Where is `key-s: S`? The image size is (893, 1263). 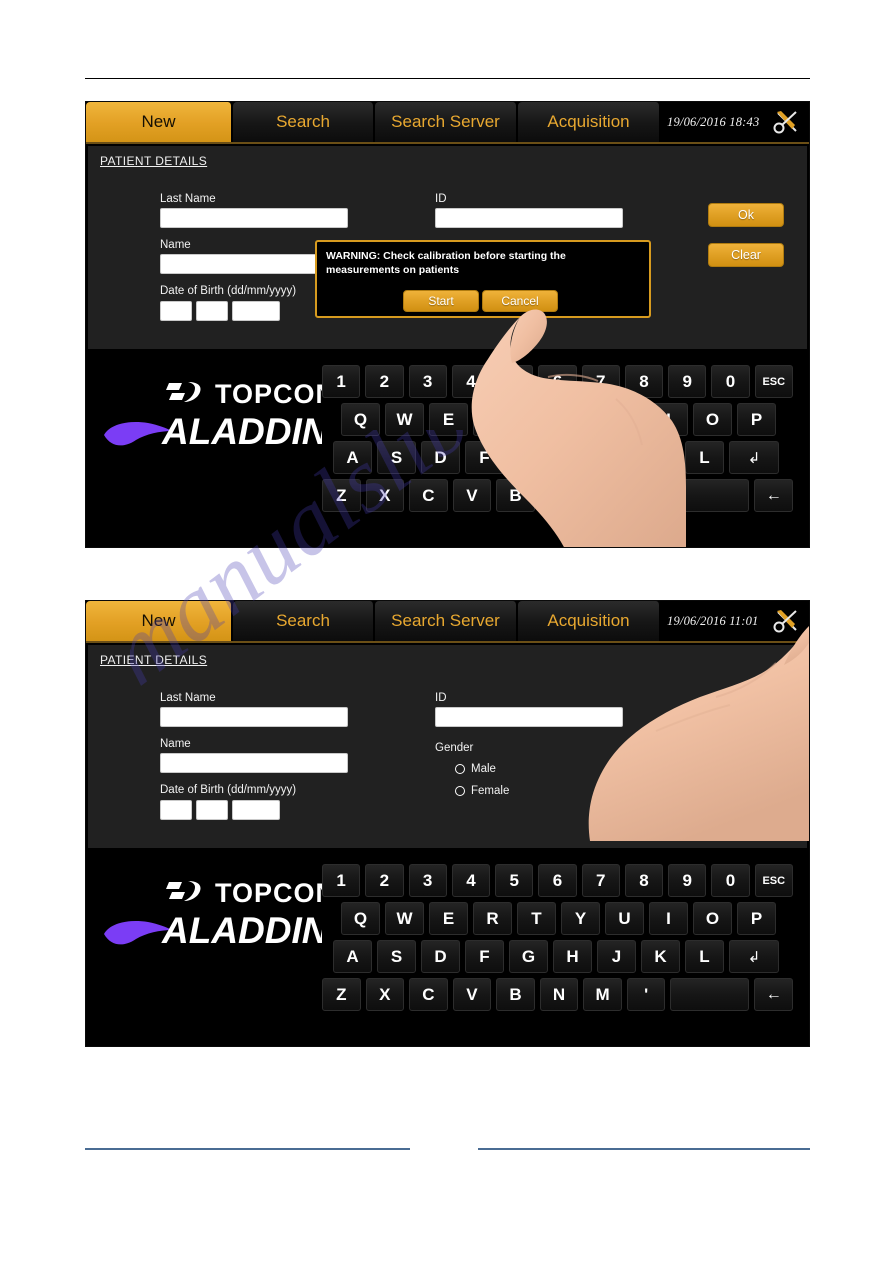
key-s: S is located at coordinates (396, 457).